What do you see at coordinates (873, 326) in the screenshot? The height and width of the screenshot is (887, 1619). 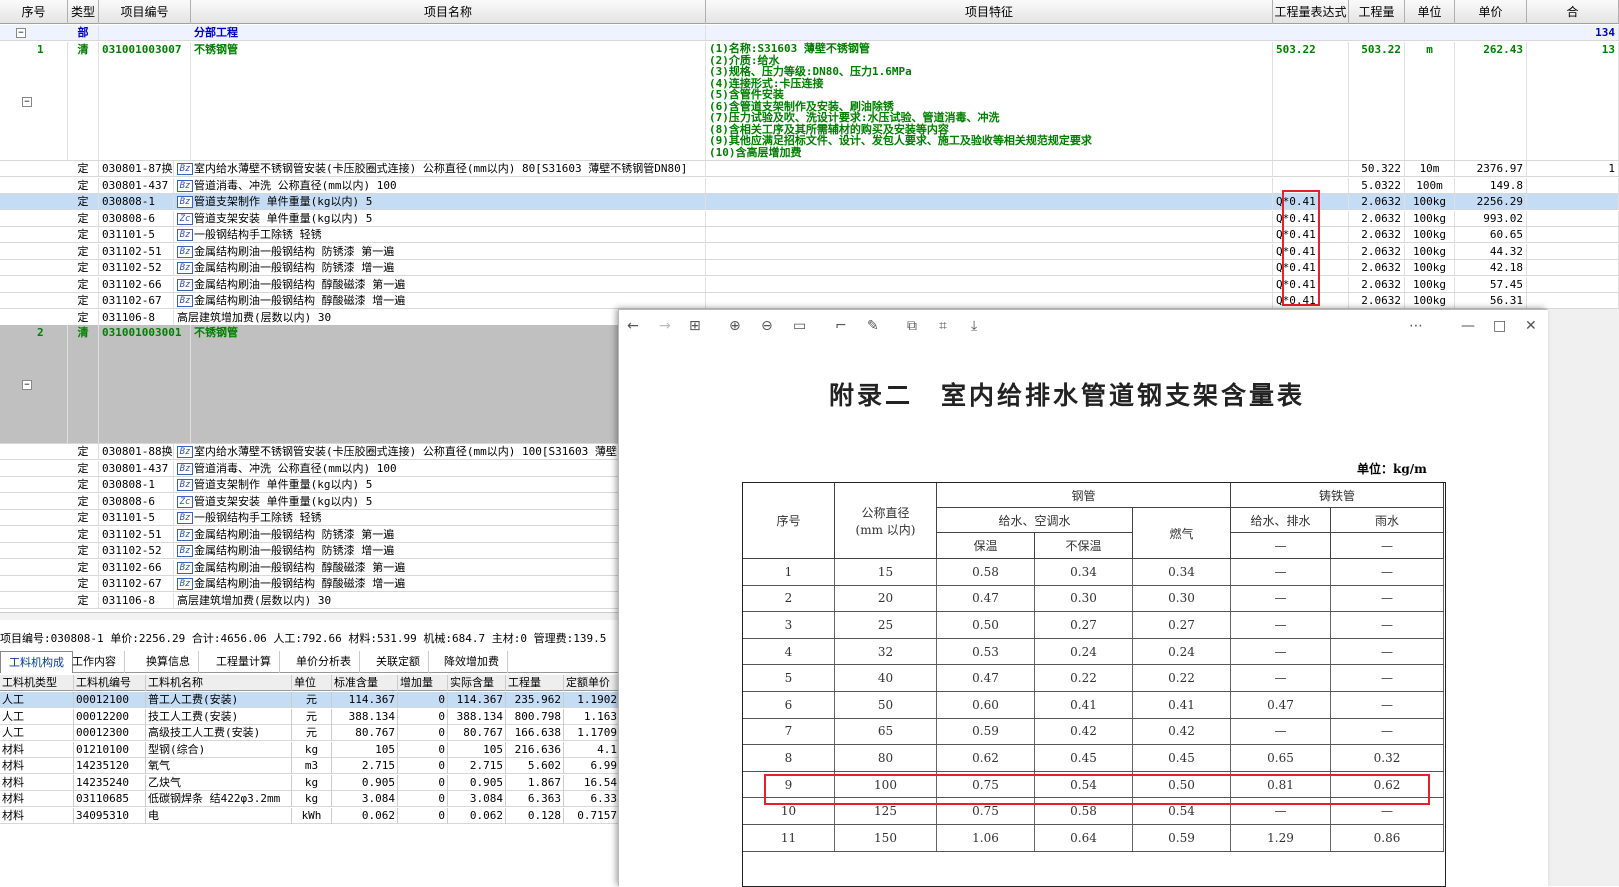 I see `edit-icon: ✎` at bounding box center [873, 326].